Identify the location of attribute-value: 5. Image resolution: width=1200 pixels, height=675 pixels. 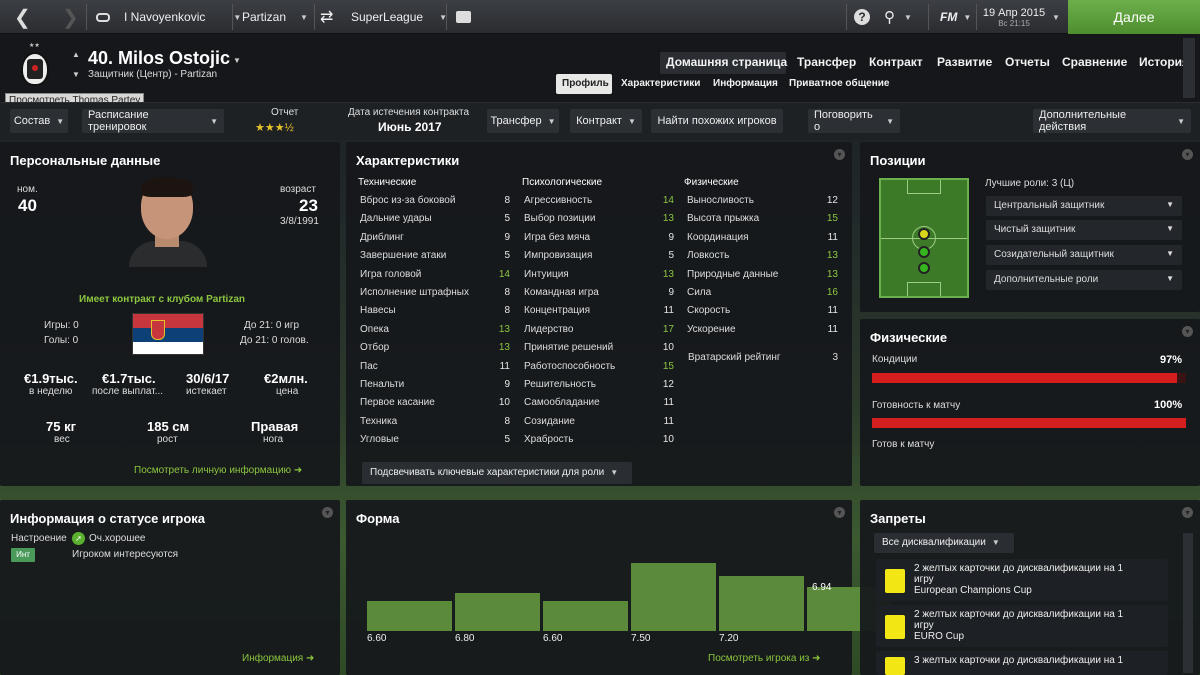
(507, 219).